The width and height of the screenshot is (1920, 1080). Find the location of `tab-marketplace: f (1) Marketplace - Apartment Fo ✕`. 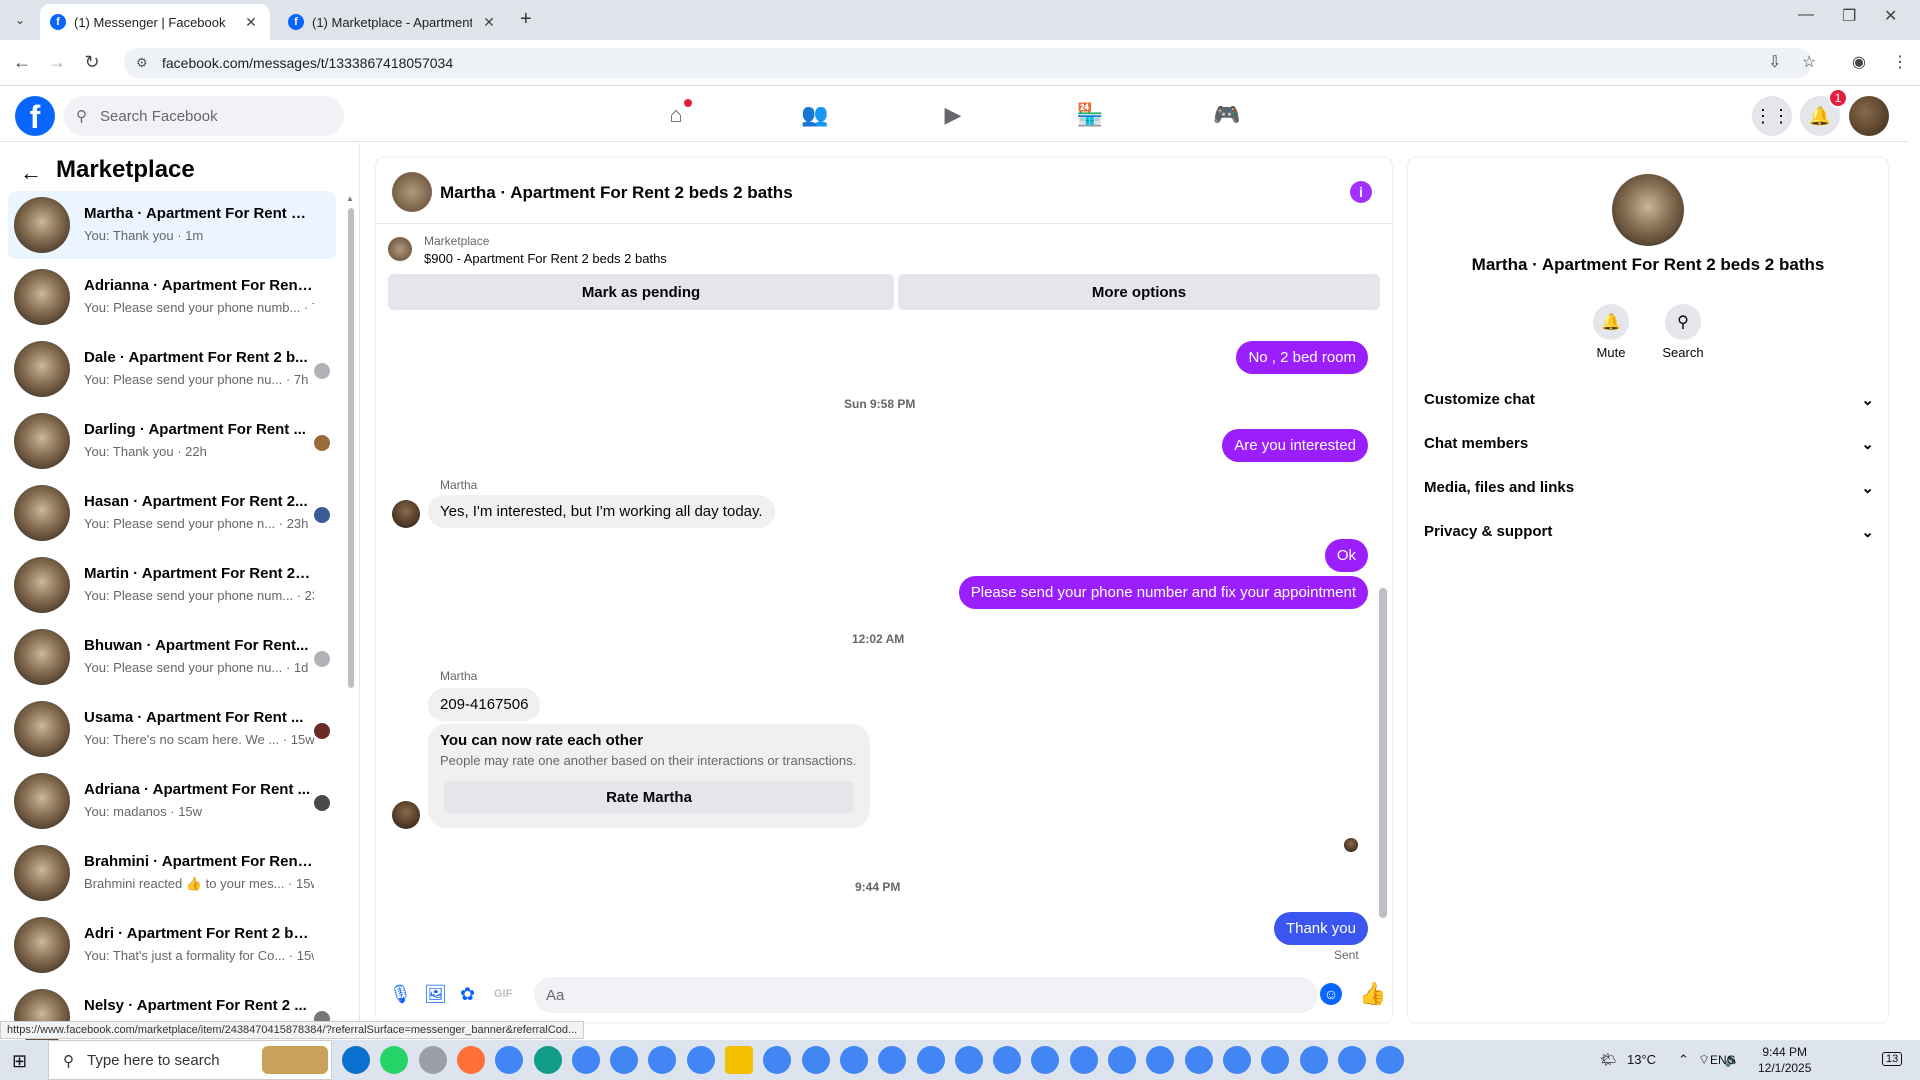

tab-marketplace: f (1) Marketplace - Apartment Fo ✕ is located at coordinates (393, 22).